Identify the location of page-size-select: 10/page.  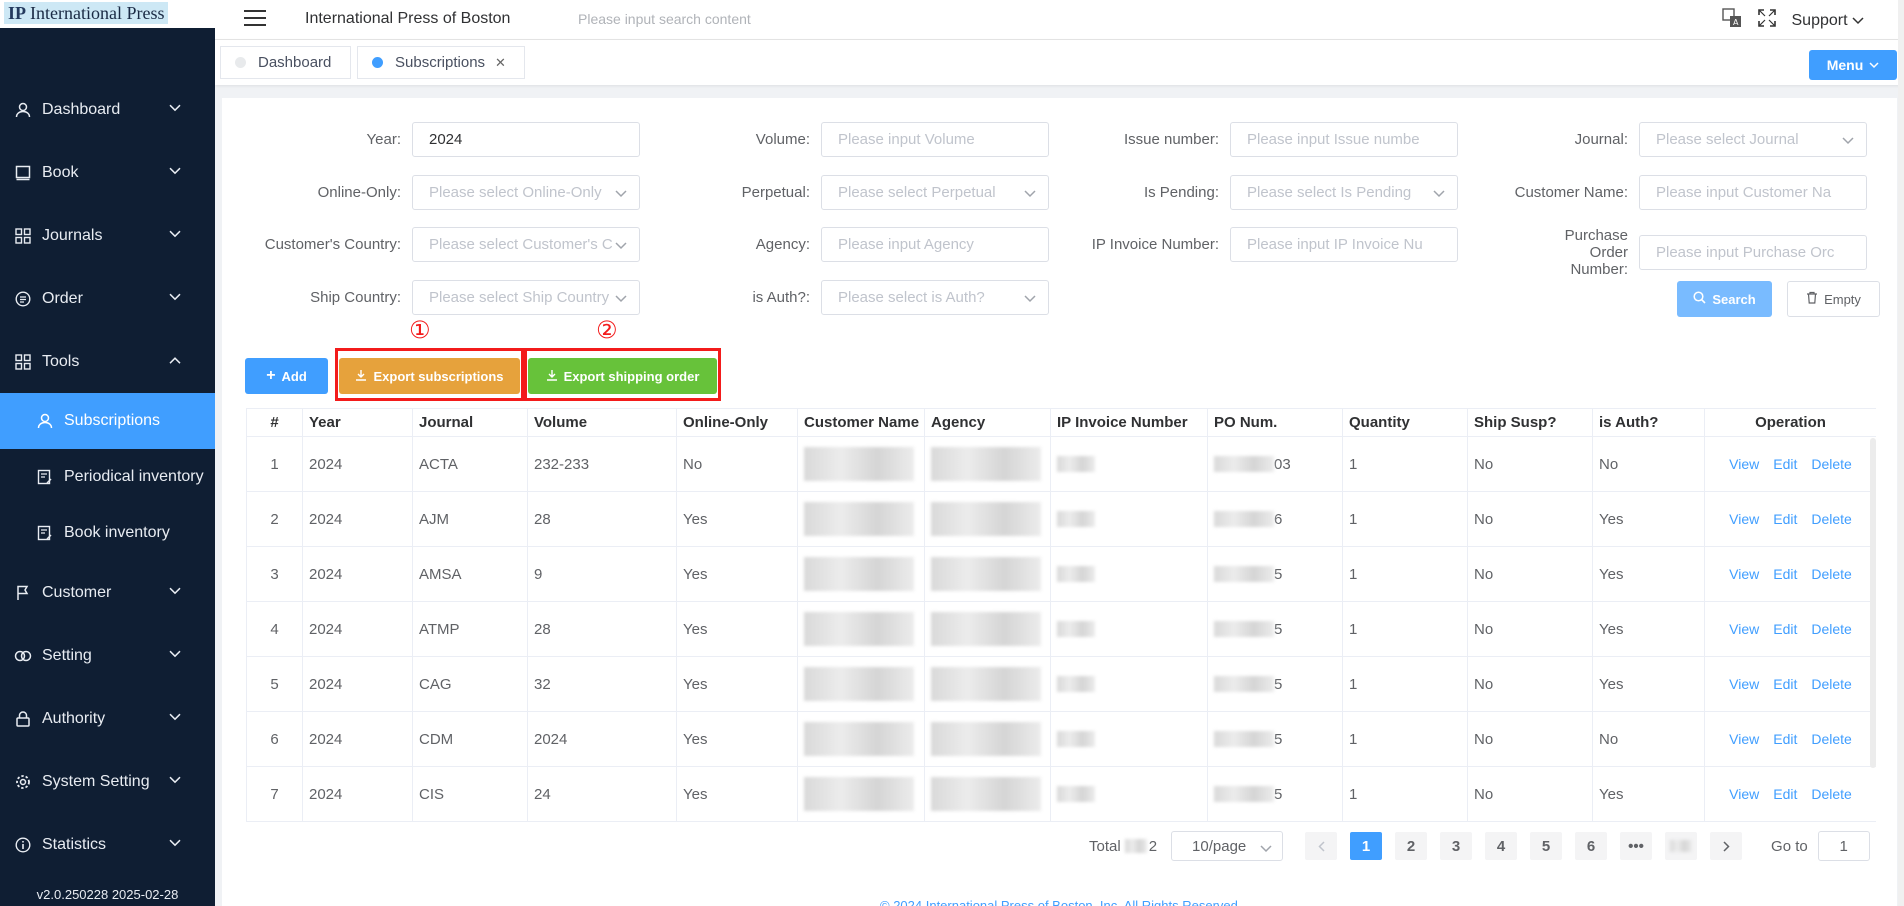
(1227, 846).